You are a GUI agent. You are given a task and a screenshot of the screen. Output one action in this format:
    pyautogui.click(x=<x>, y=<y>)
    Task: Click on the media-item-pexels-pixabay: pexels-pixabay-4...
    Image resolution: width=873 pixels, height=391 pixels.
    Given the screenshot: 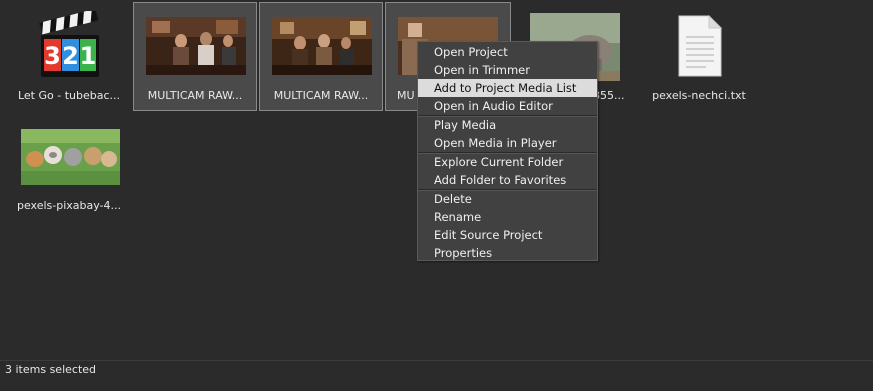 What is the action you would take?
    pyautogui.click(x=69, y=166)
    